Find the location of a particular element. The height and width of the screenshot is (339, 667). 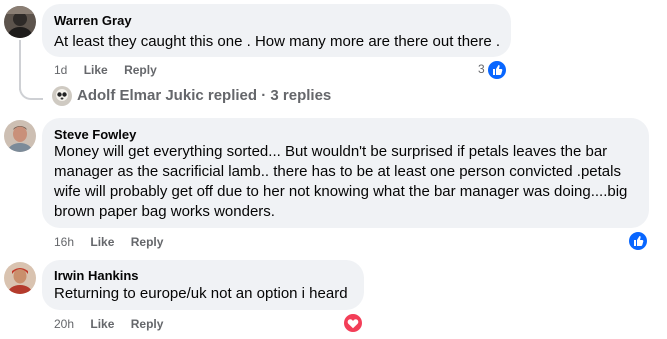

avatar-steve-fowley is located at coordinates (20, 136).